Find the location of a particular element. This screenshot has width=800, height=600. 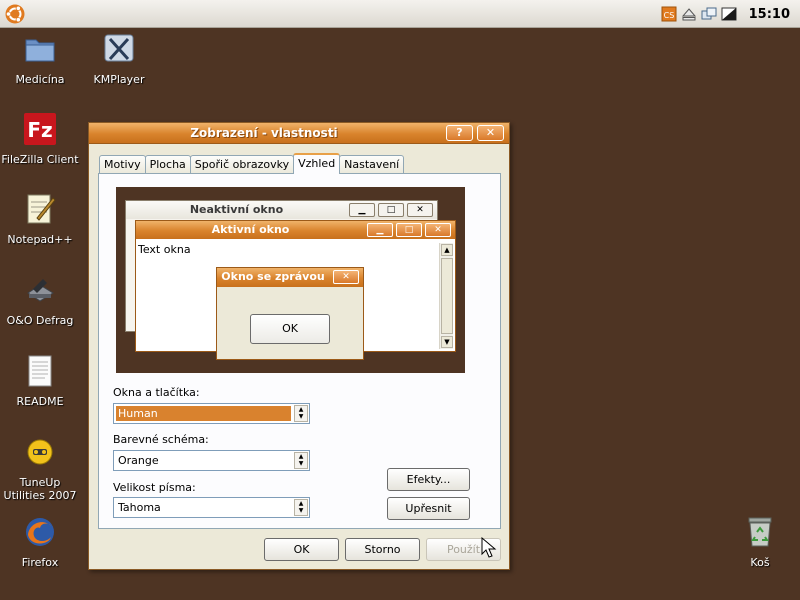

tab-plocha: Plocha is located at coordinates (167, 164).